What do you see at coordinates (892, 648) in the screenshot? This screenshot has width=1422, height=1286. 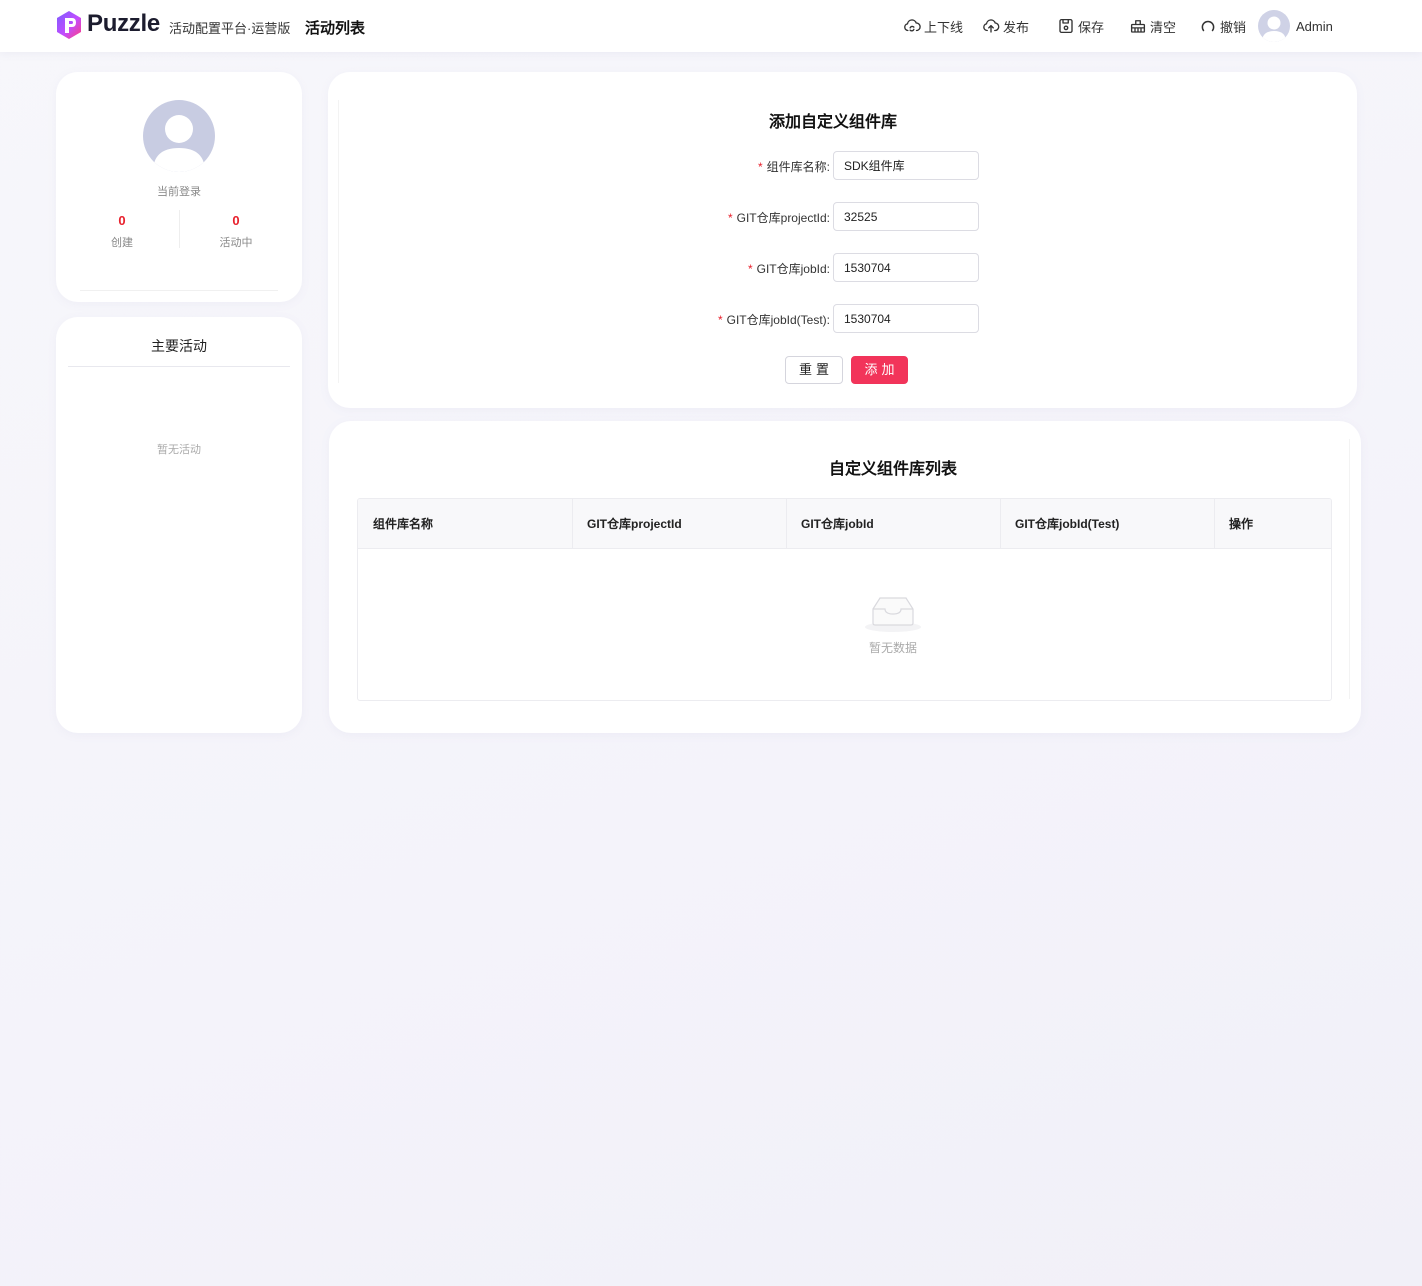 I see `no-data-text: 暂无数据` at bounding box center [892, 648].